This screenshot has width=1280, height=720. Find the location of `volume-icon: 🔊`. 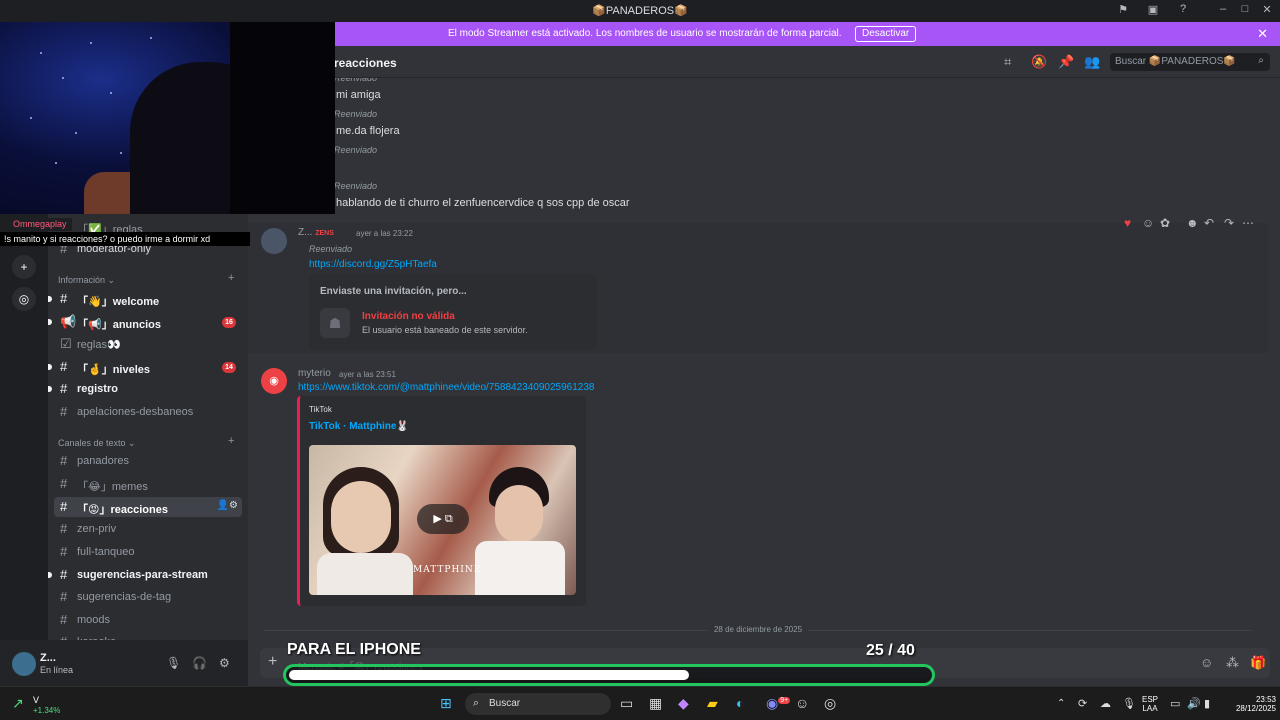

volume-icon: 🔊 is located at coordinates (1194, 703).